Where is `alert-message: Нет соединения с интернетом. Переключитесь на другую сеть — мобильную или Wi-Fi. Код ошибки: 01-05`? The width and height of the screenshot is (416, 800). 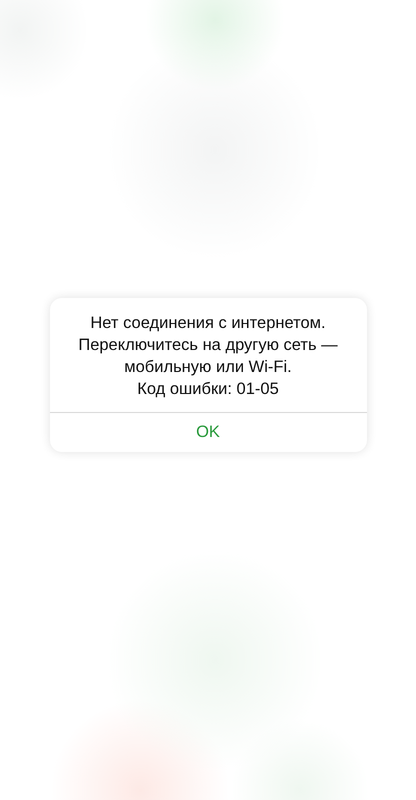
alert-message: Нет соединения с интернетом. Переключитесь на другую сеть — мобильную или Wi-Fi. Код ошибки: 01-05 is located at coordinates (208, 356).